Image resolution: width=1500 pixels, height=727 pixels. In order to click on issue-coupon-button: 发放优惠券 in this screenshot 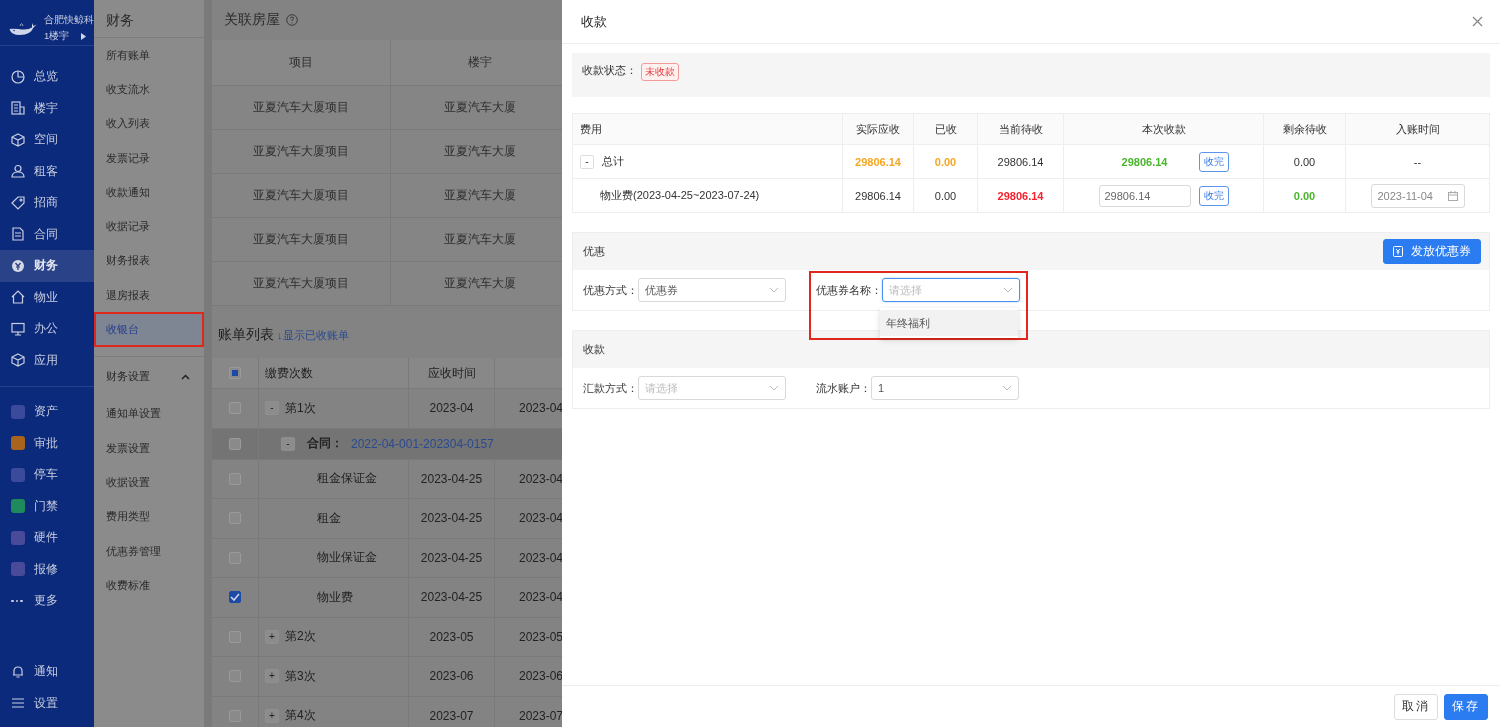, I will do `click(1432, 251)`.